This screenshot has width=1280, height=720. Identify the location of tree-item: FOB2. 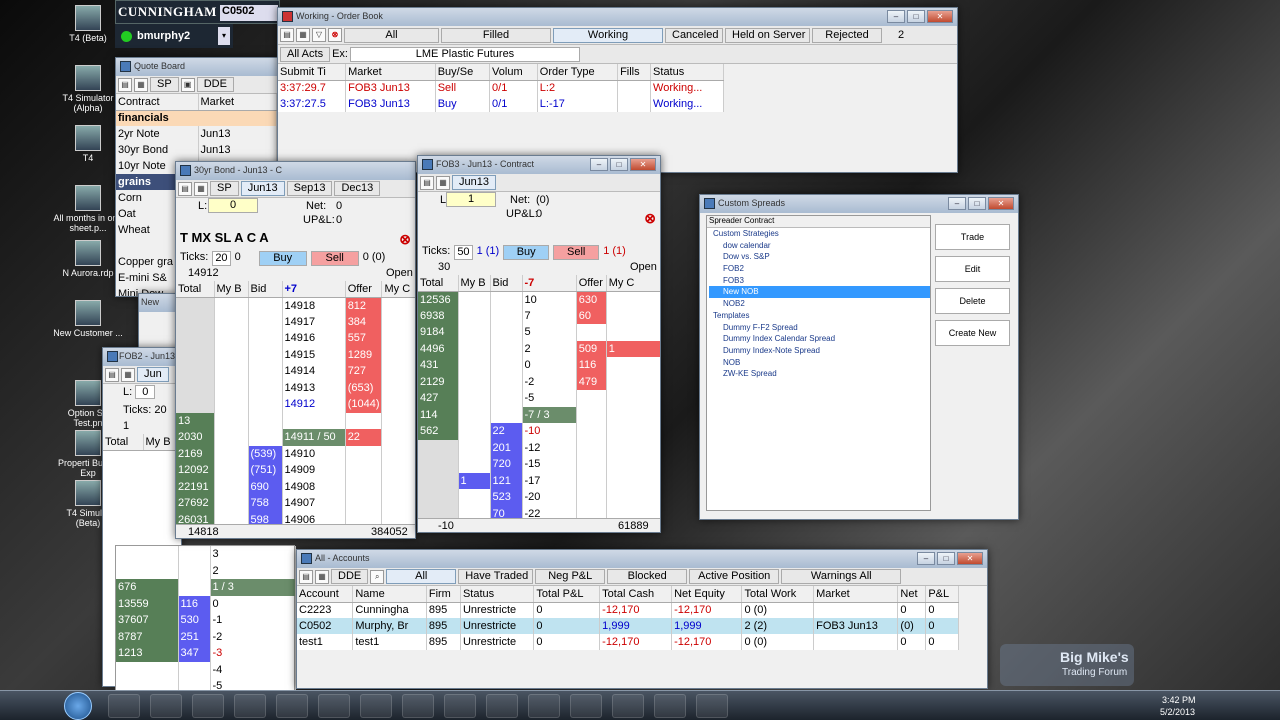
(819, 269).